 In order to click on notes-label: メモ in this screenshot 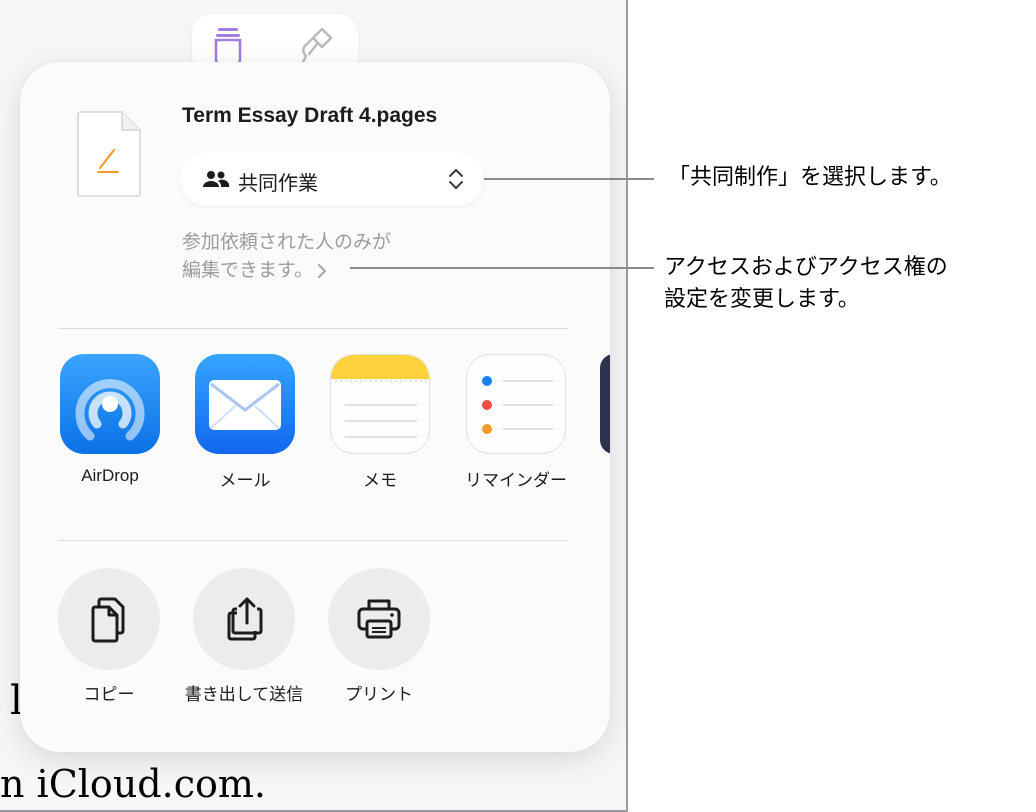, I will do `click(380, 480)`.